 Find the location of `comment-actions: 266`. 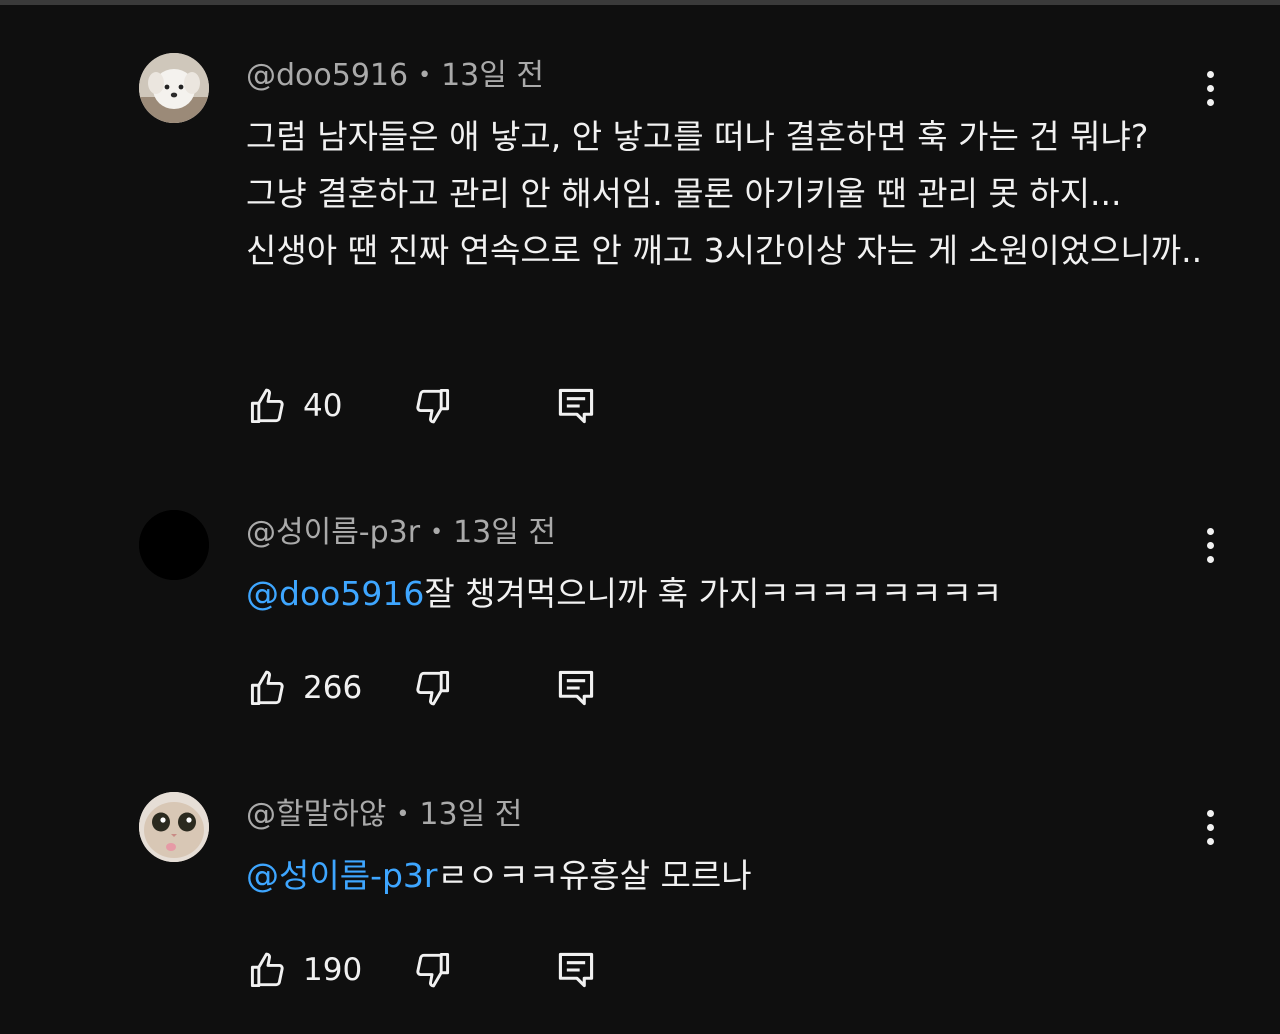

comment-actions: 266 is located at coordinates (446, 688).